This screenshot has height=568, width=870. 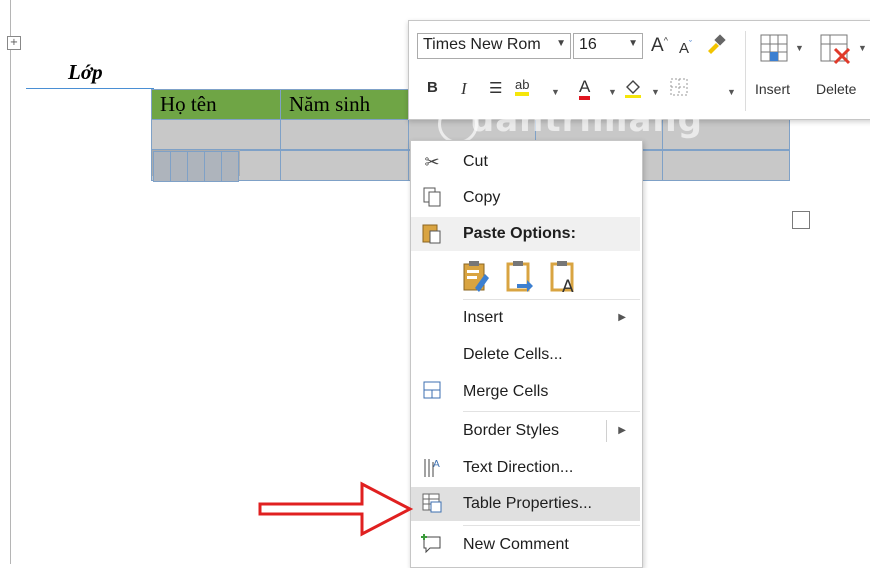 I want to click on shrink-font-icon: A, so click(x=684, y=48).